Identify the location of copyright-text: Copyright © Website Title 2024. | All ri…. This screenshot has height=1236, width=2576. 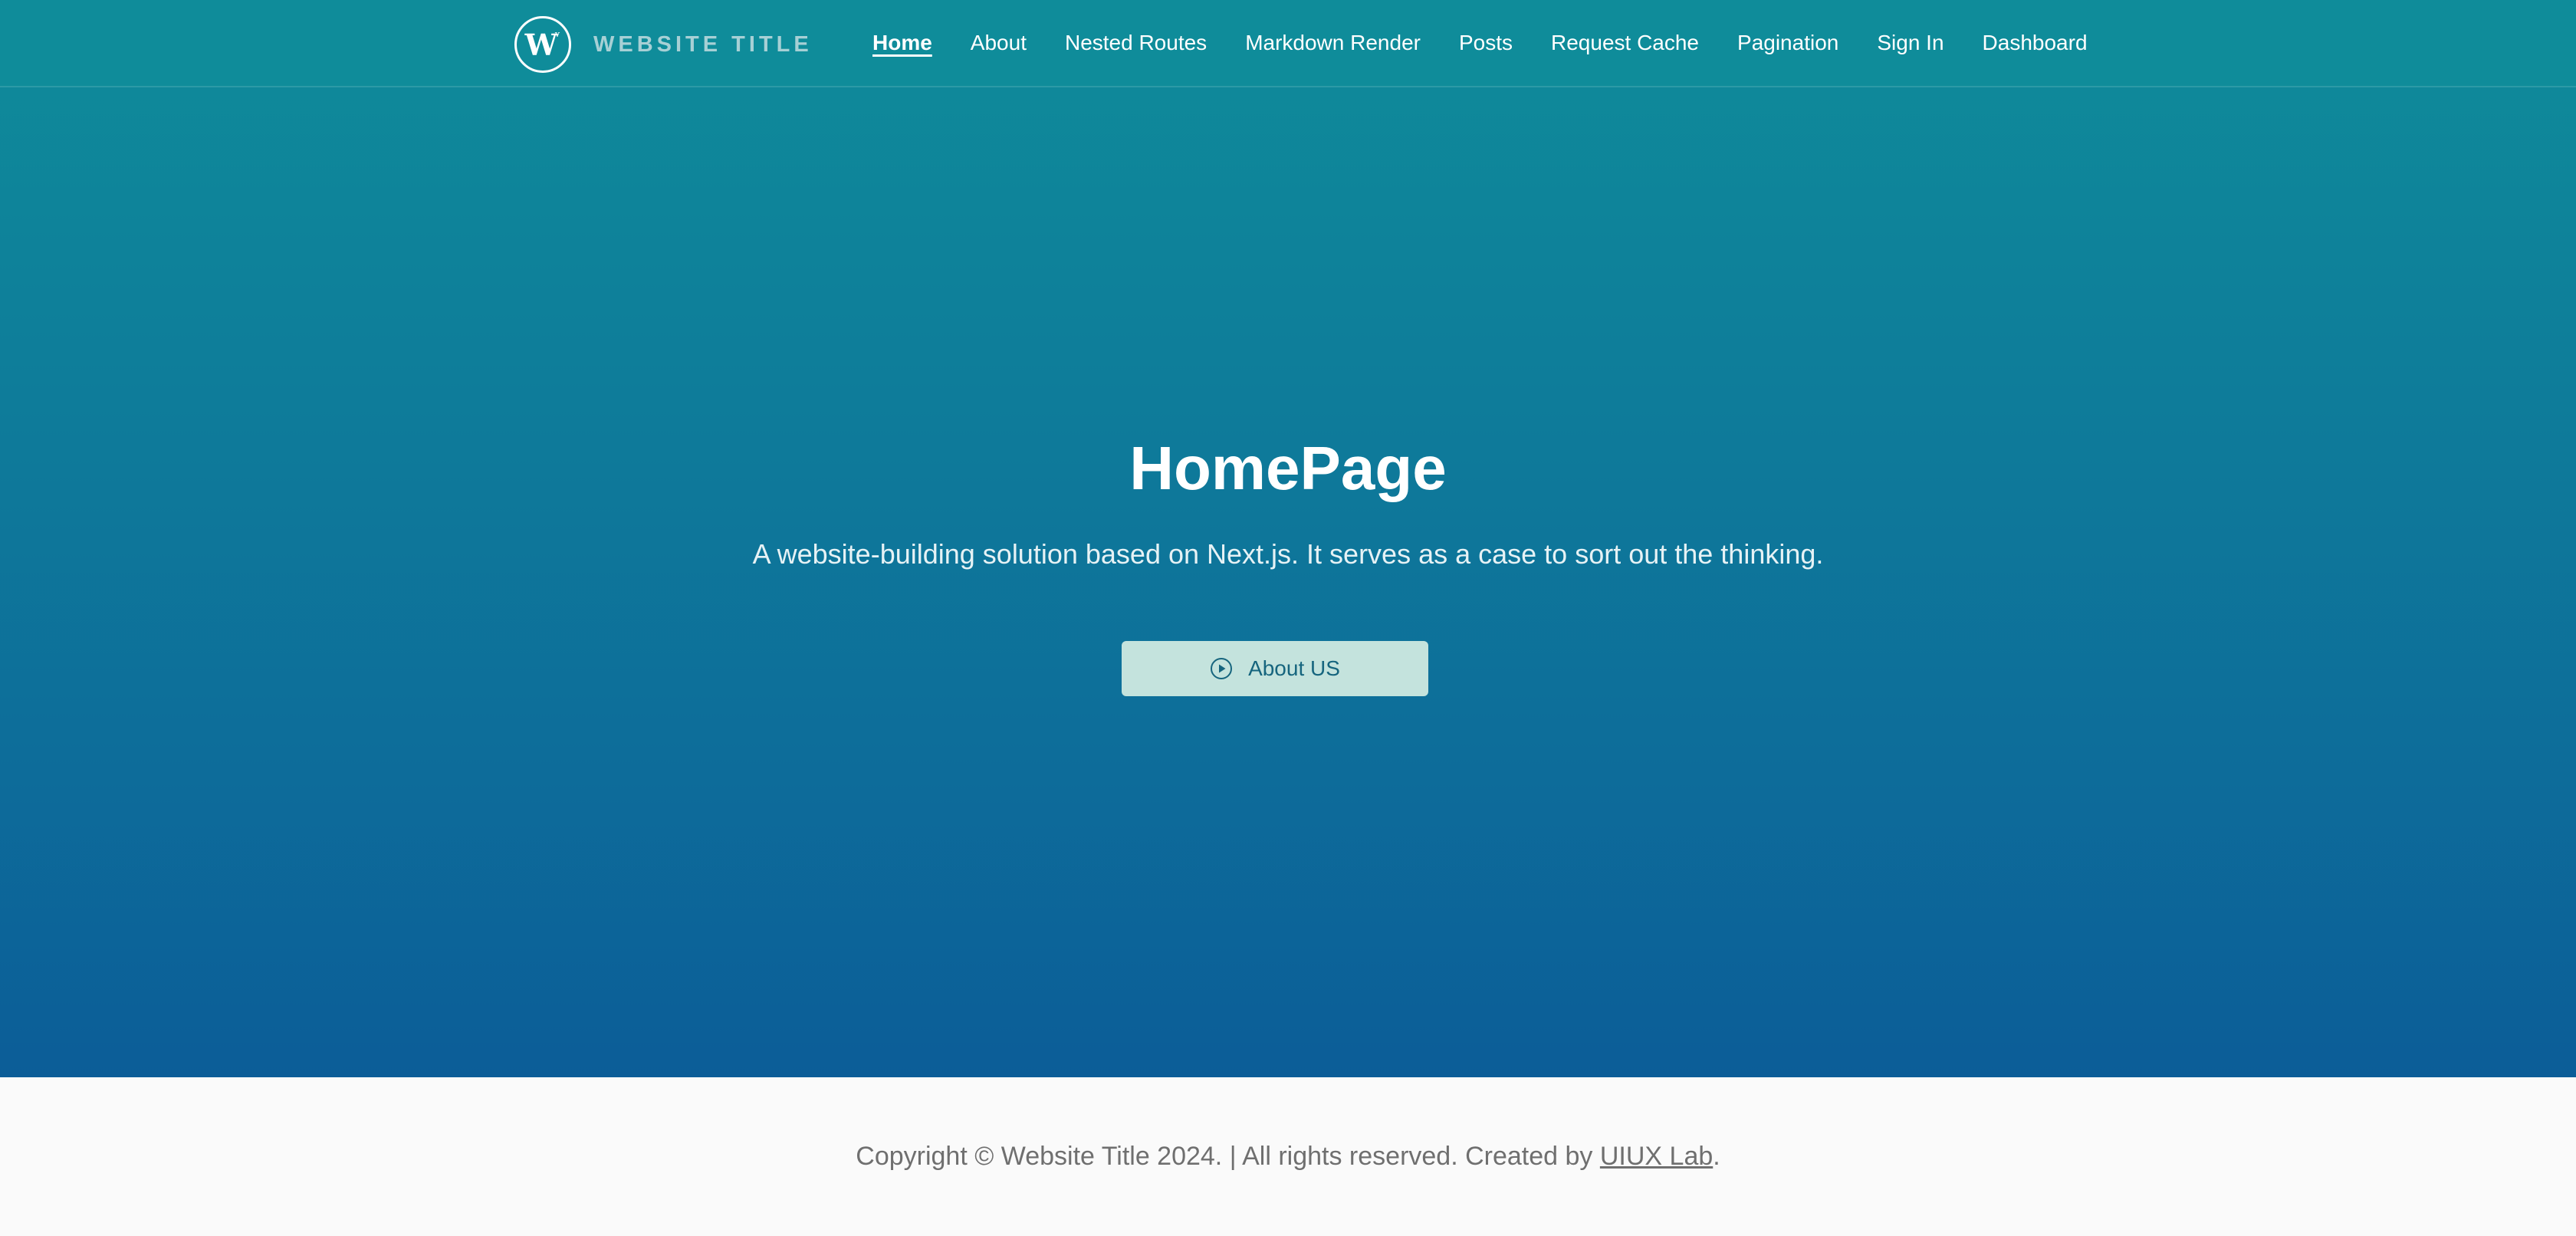
(1288, 1157).